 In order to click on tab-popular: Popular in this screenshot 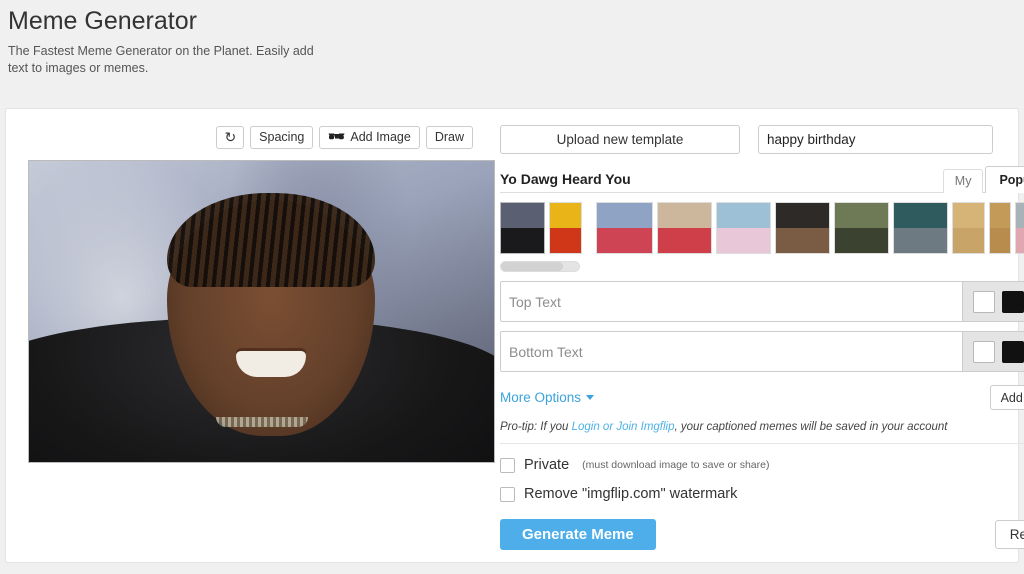, I will do `click(1004, 179)`.